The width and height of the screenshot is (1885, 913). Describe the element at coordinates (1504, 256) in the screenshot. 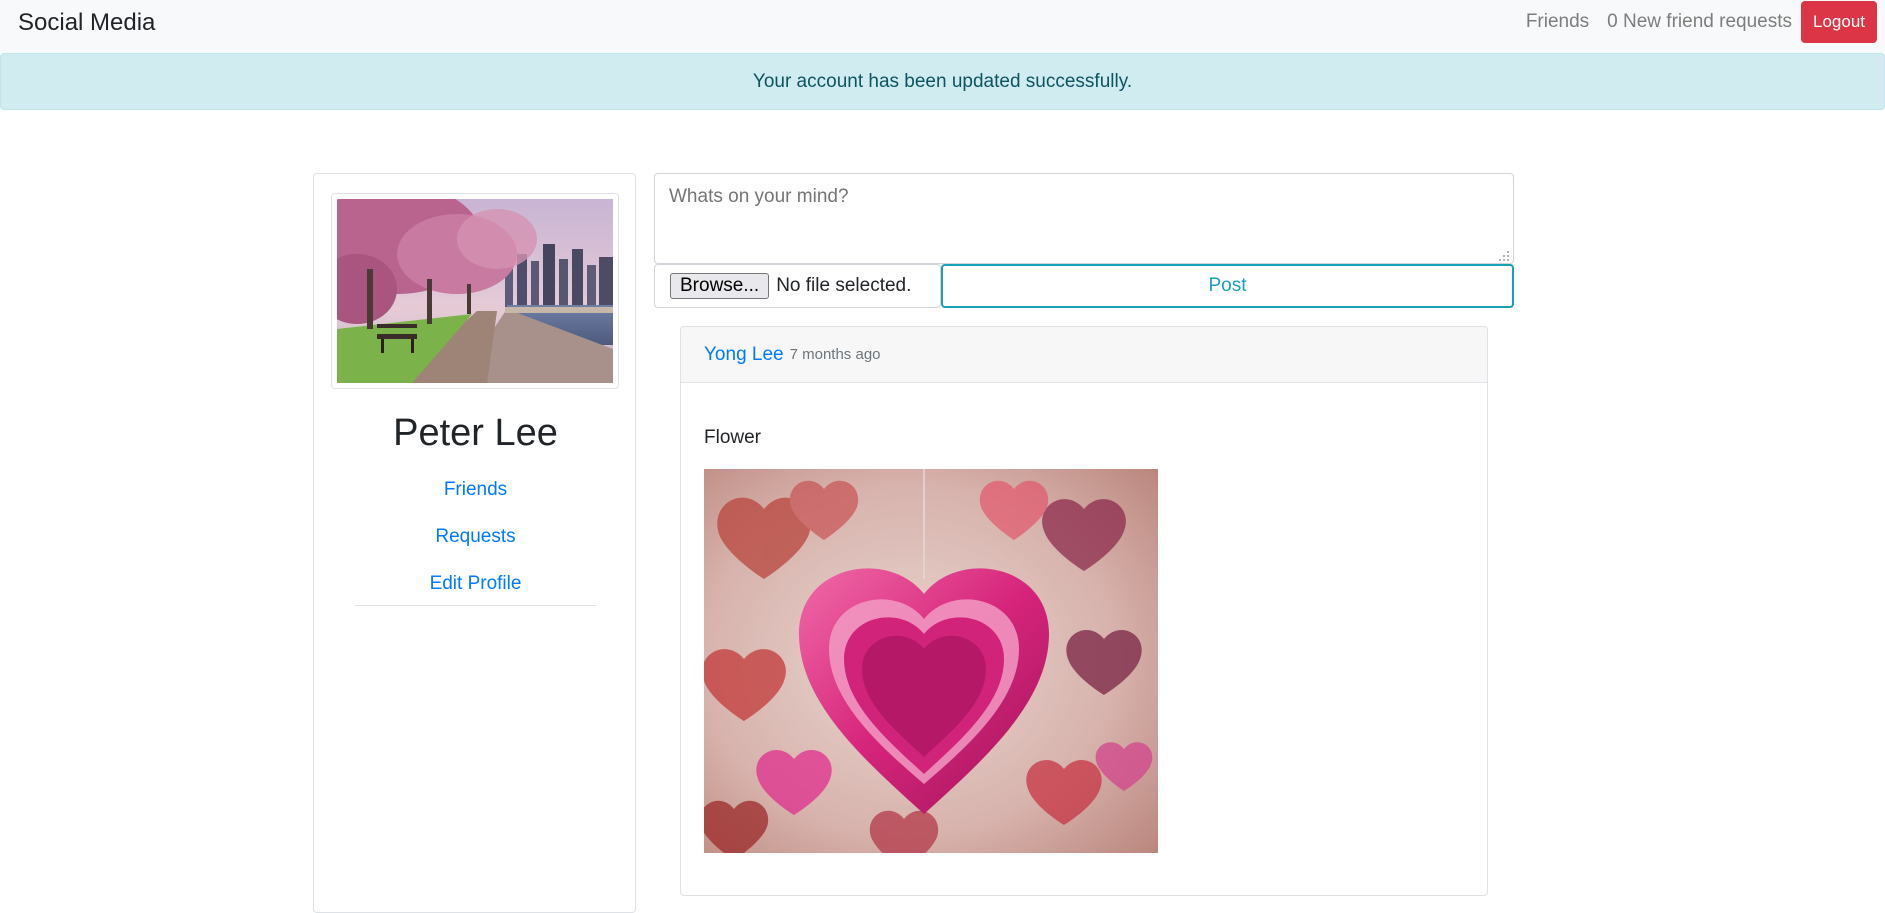

I see `resize-grip-icon` at that location.